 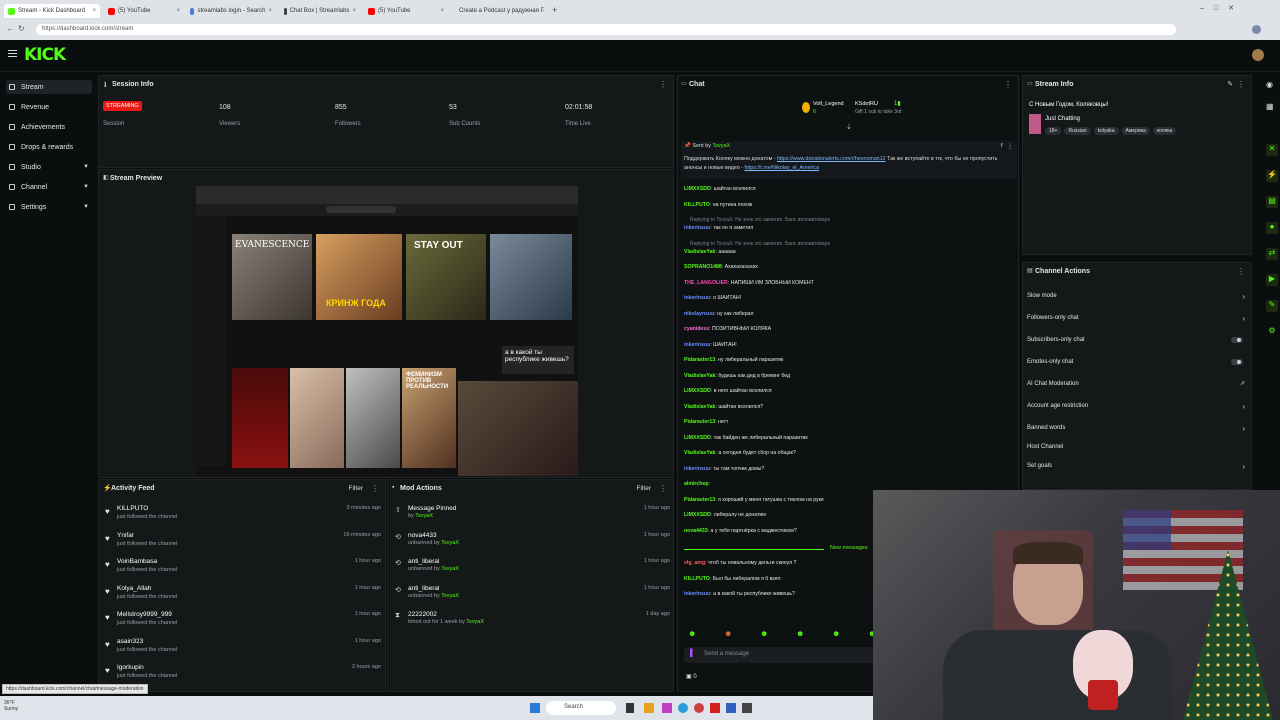 What do you see at coordinates (21, 28) in the screenshot?
I see `reload-icon: ↻` at bounding box center [21, 28].